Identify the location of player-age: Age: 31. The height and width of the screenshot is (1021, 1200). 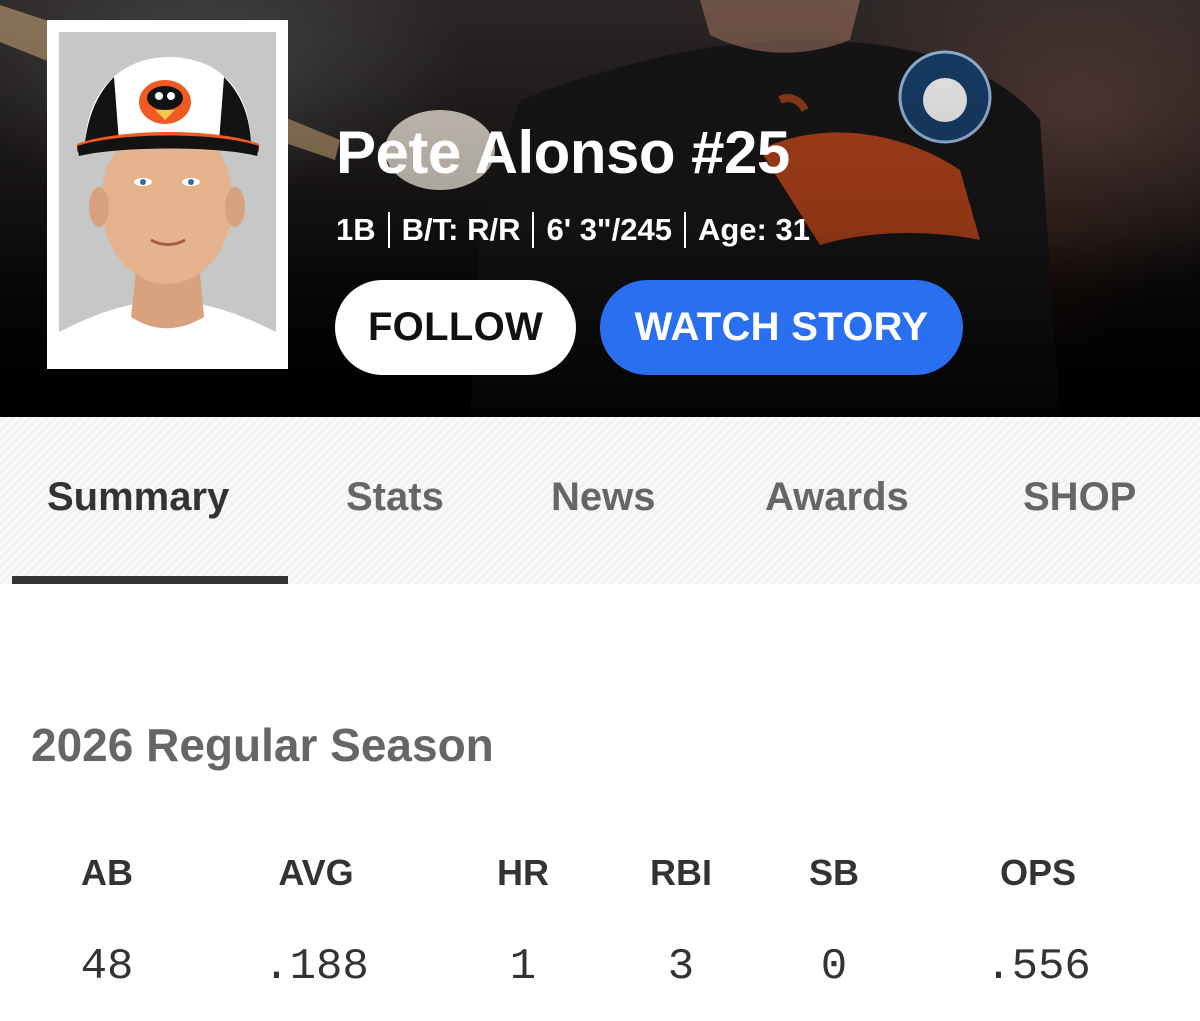
(753, 229).